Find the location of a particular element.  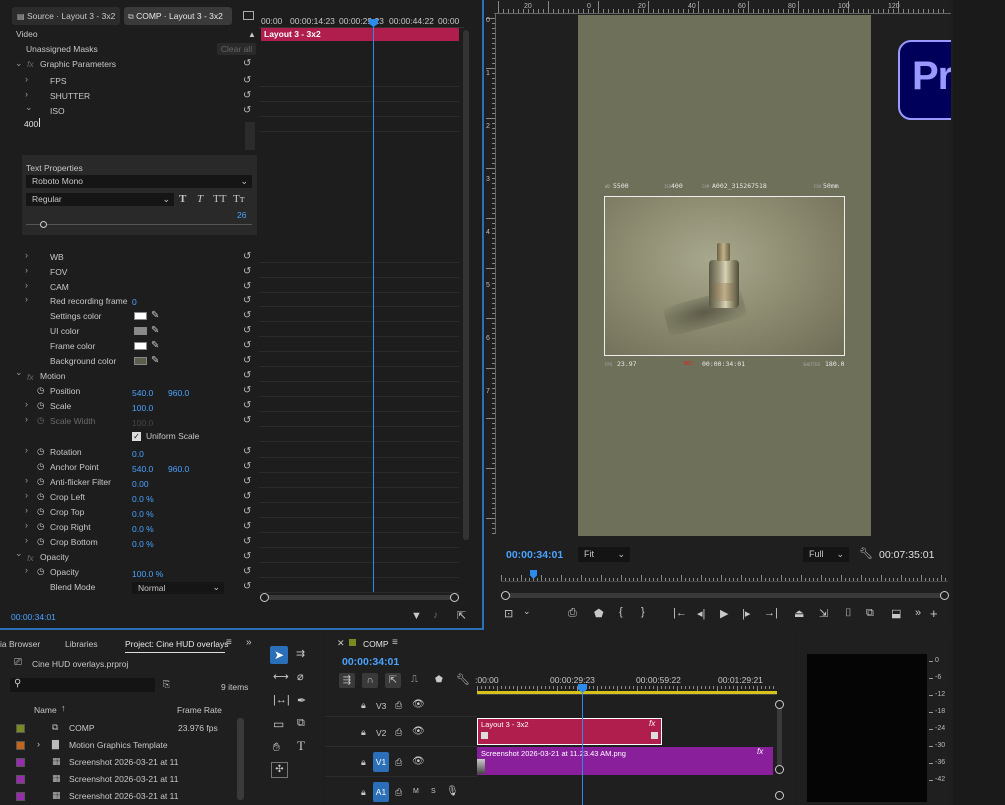

more-icon: » is located at coordinates (918, 613).